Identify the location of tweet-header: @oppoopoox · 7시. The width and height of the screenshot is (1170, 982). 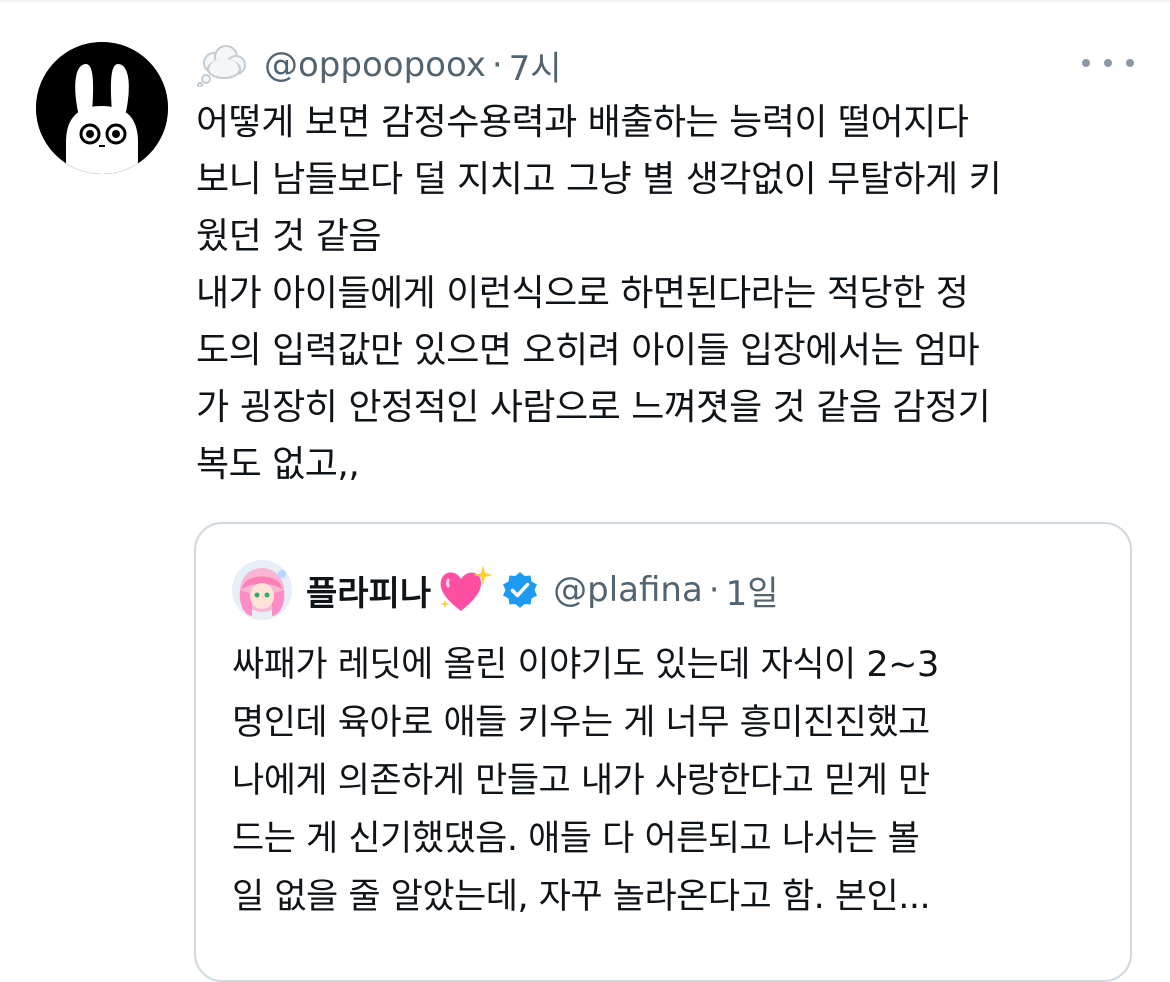
(379, 65).